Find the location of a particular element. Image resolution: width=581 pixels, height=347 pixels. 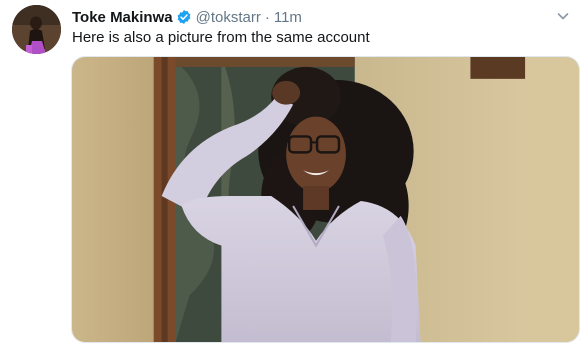

avatar is located at coordinates (36, 29).